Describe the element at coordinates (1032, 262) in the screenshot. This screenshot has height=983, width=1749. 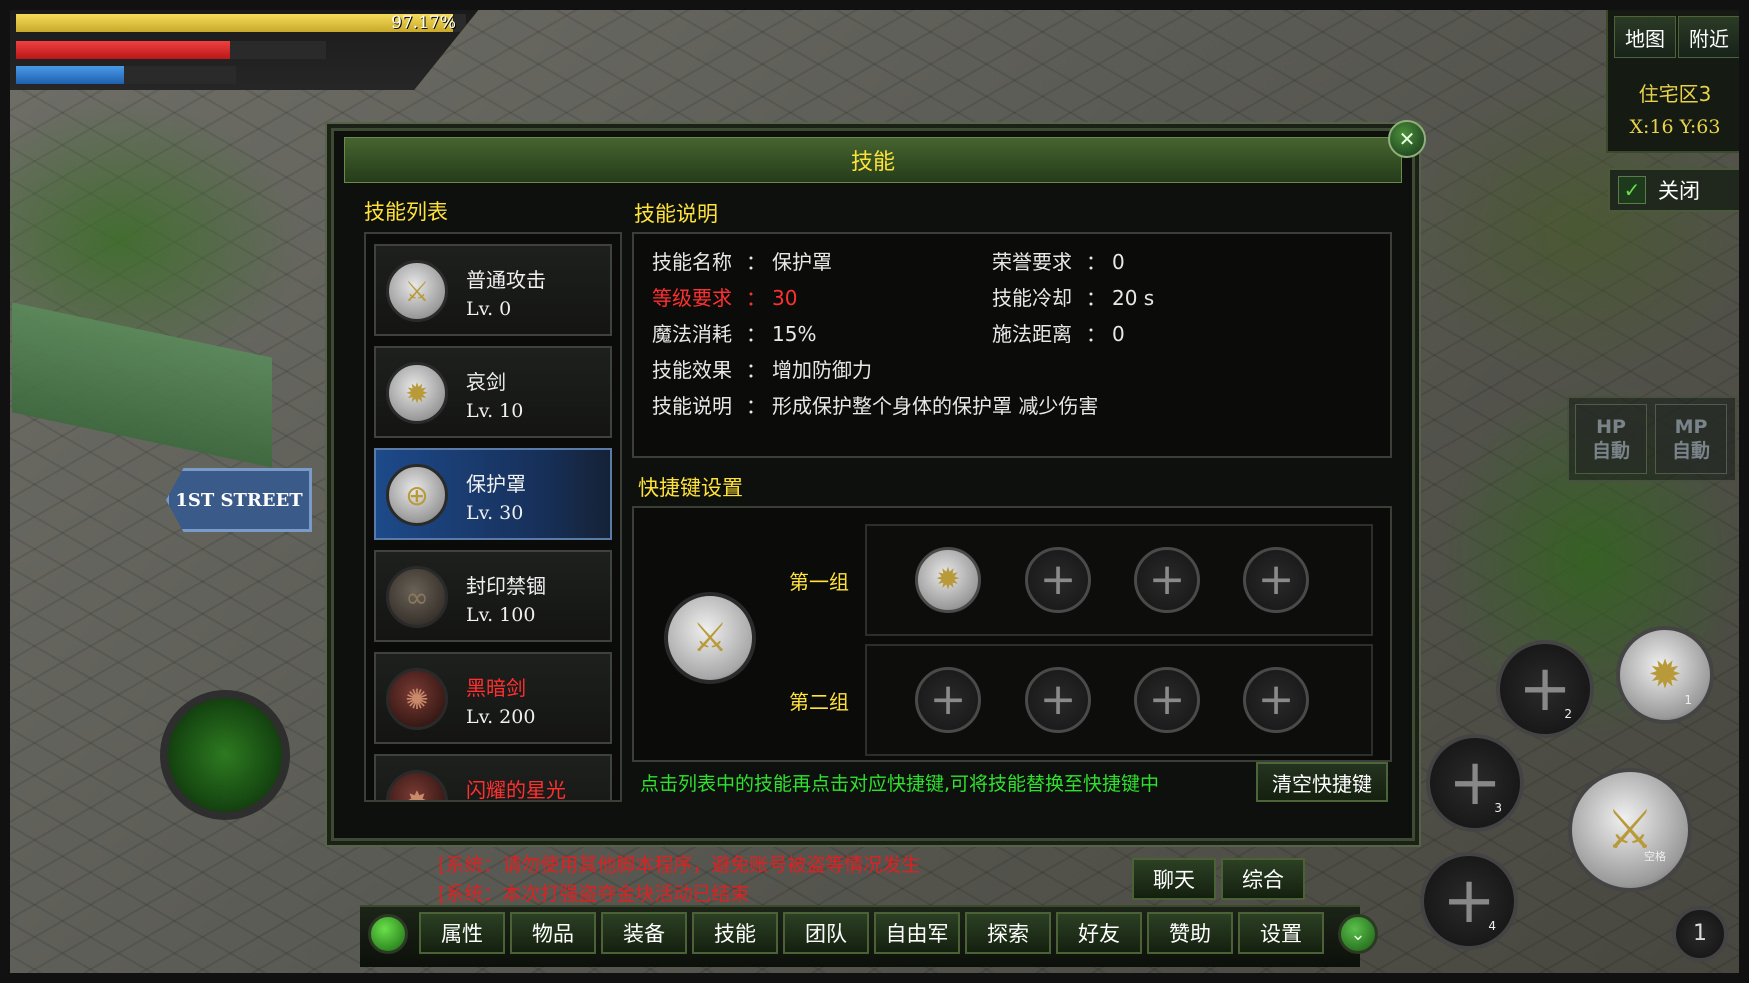
I see `detail-key: 荣誉要求` at that location.